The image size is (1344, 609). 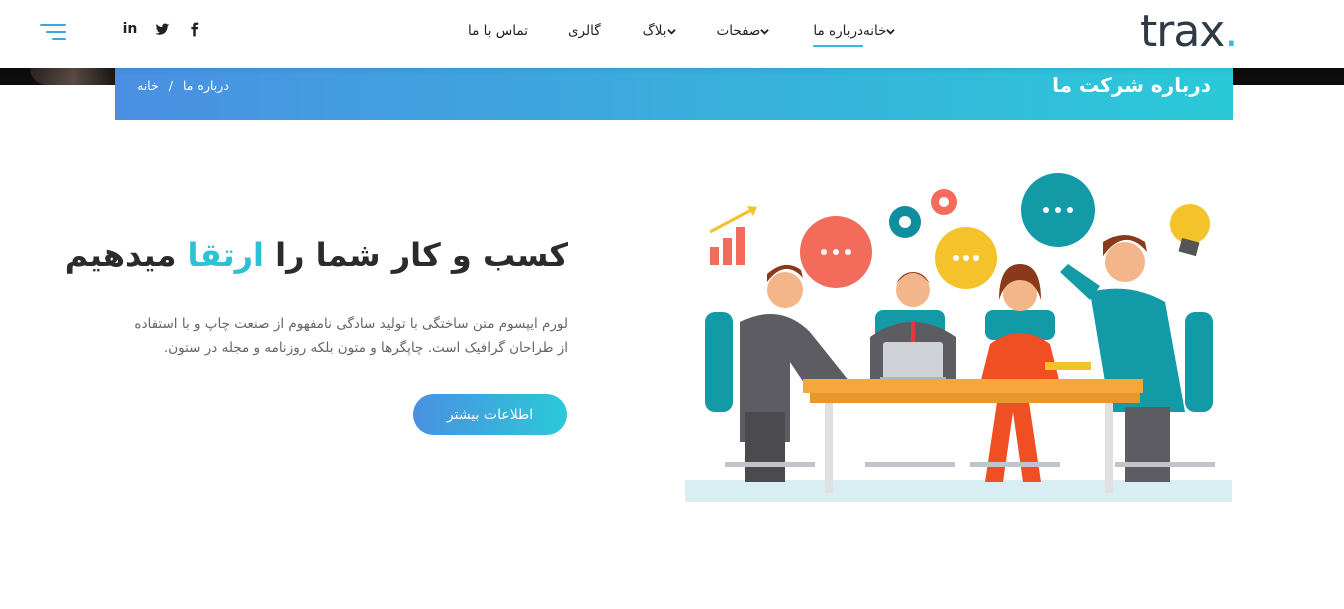 What do you see at coordinates (795, 373) in the screenshot?
I see `person-left` at bounding box center [795, 373].